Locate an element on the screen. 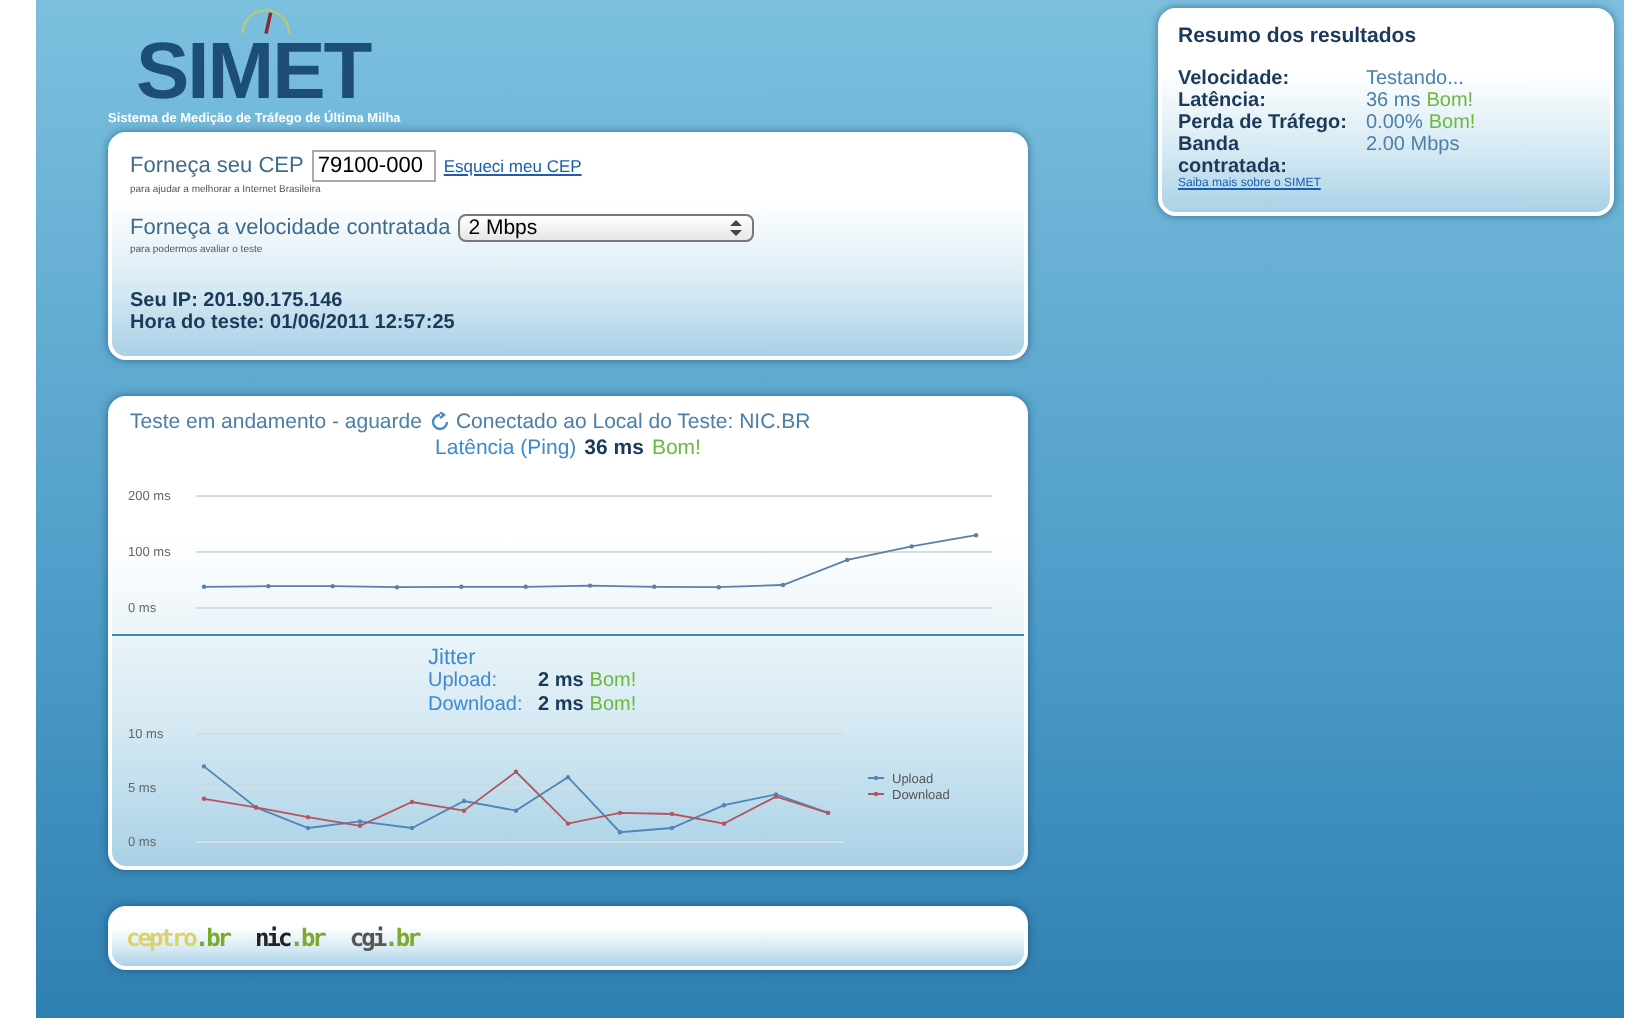 Image resolution: width=1632 pixels, height=1018 pixels. result-value: 0.00% is located at coordinates (1394, 123).